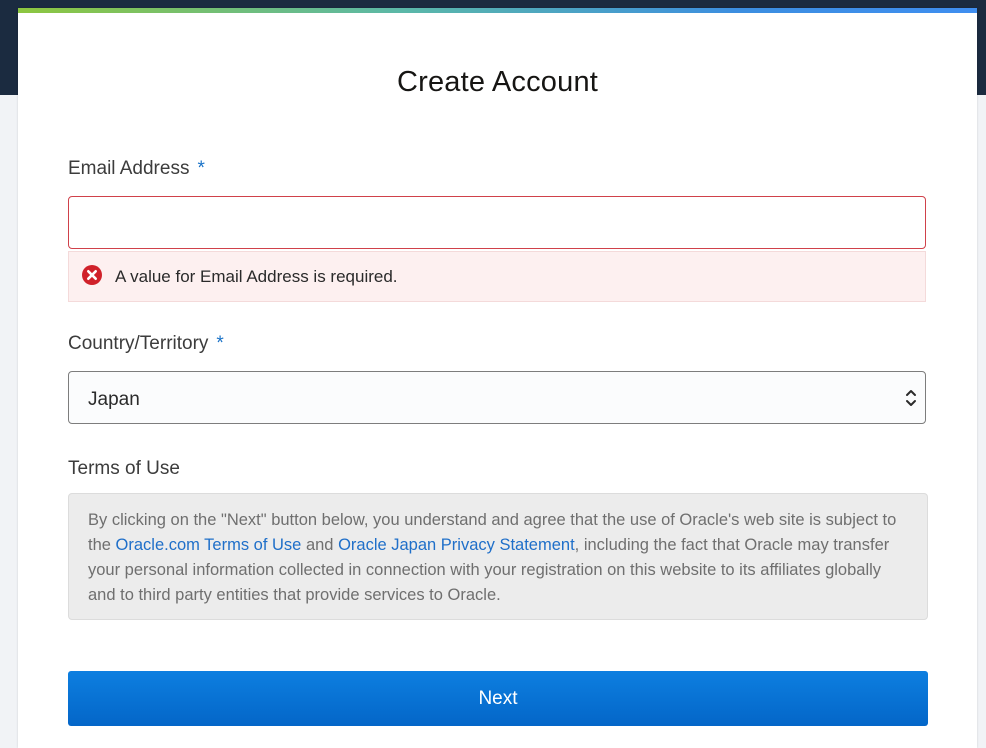 This screenshot has height=748, width=986. I want to click on page-title: Create Account, so click(497, 82).